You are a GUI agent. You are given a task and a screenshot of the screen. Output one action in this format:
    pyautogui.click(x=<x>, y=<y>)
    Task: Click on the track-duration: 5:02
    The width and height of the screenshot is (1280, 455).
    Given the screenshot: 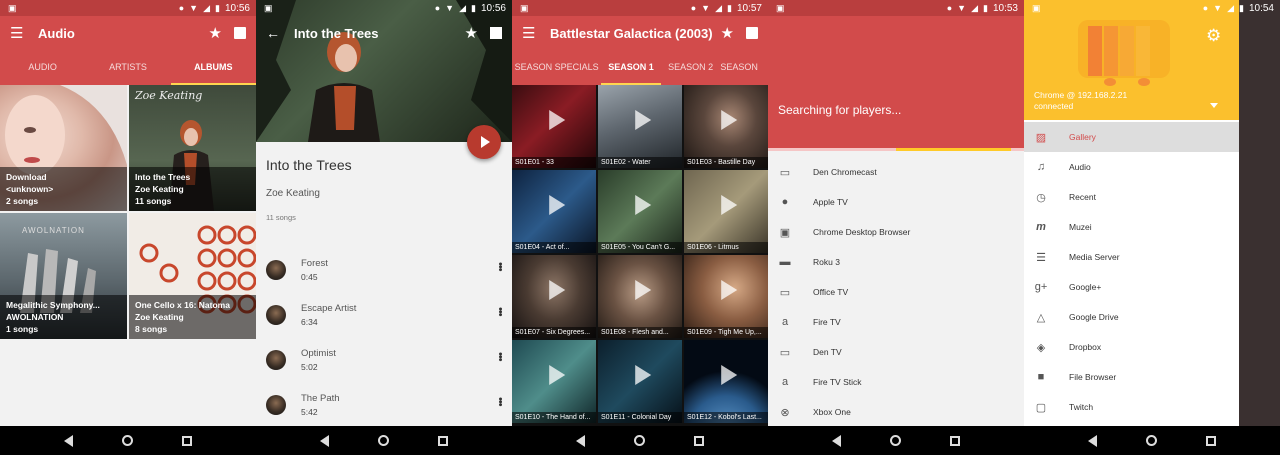 What is the action you would take?
    pyautogui.click(x=309, y=366)
    